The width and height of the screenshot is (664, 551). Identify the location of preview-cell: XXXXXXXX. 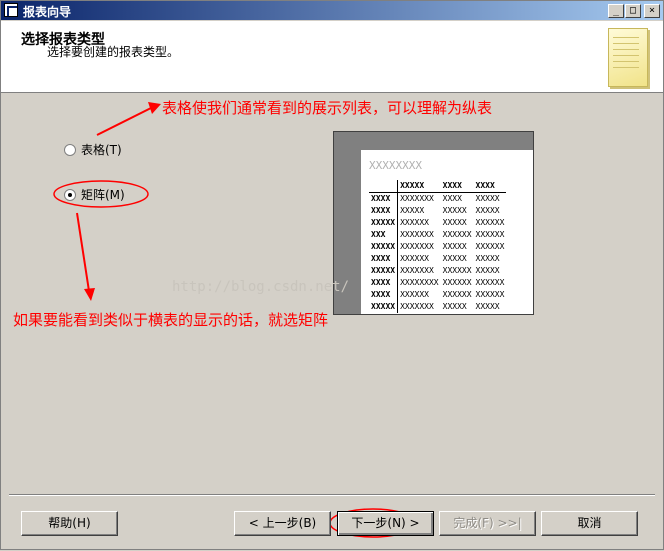
(419, 282).